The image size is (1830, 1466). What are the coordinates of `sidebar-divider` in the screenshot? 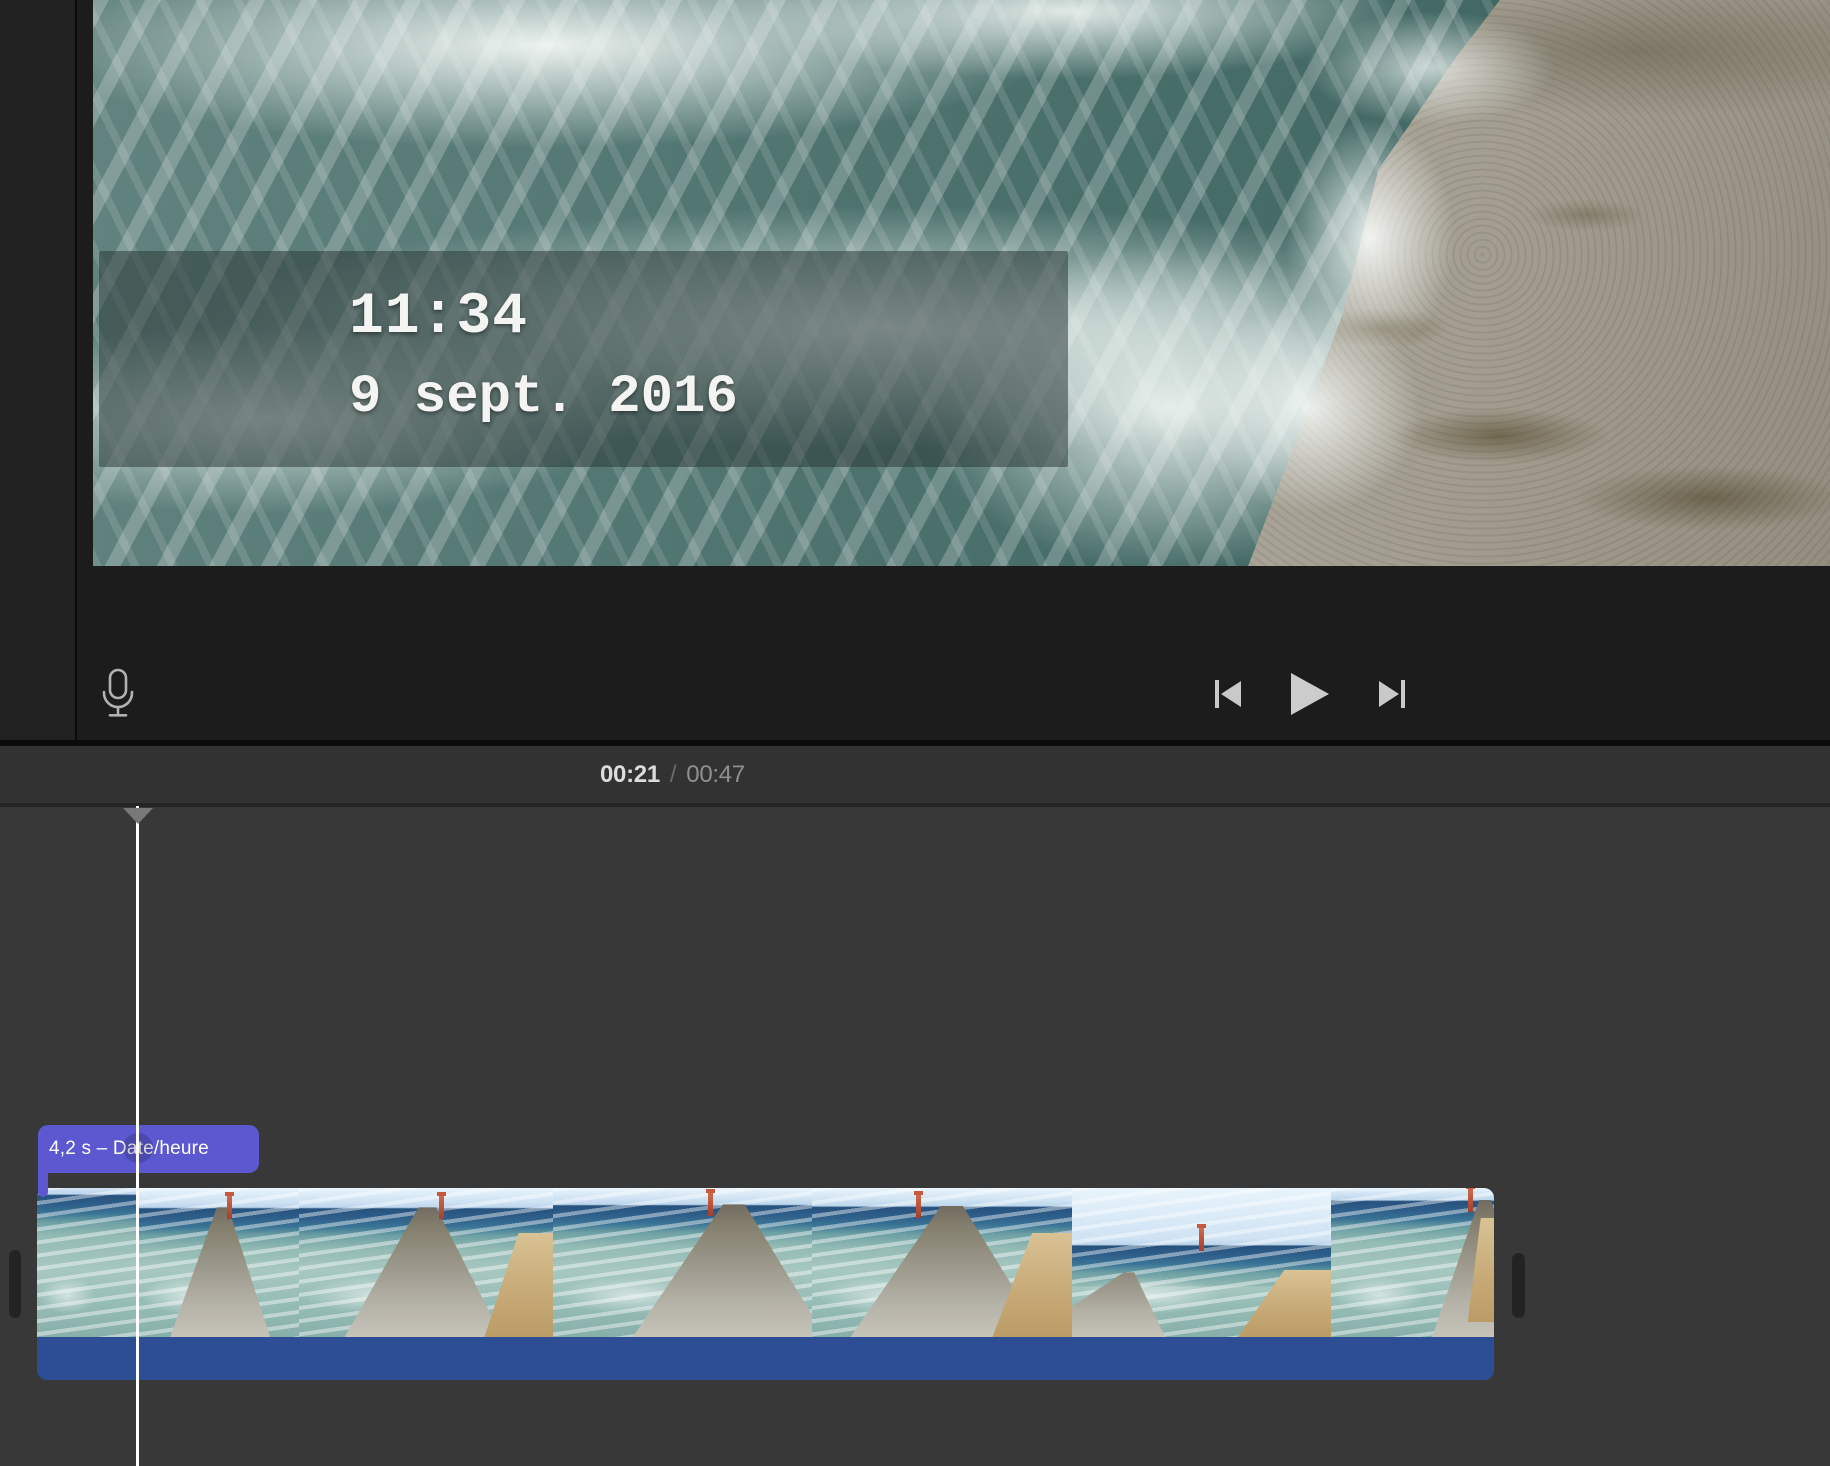 It's located at (76, 370).